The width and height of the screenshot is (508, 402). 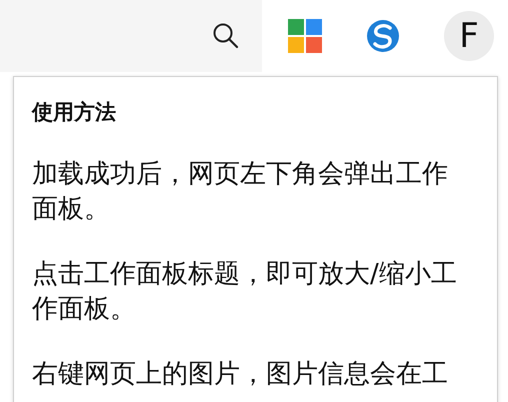 I want to click on windows-tiles-icon, so click(x=305, y=36).